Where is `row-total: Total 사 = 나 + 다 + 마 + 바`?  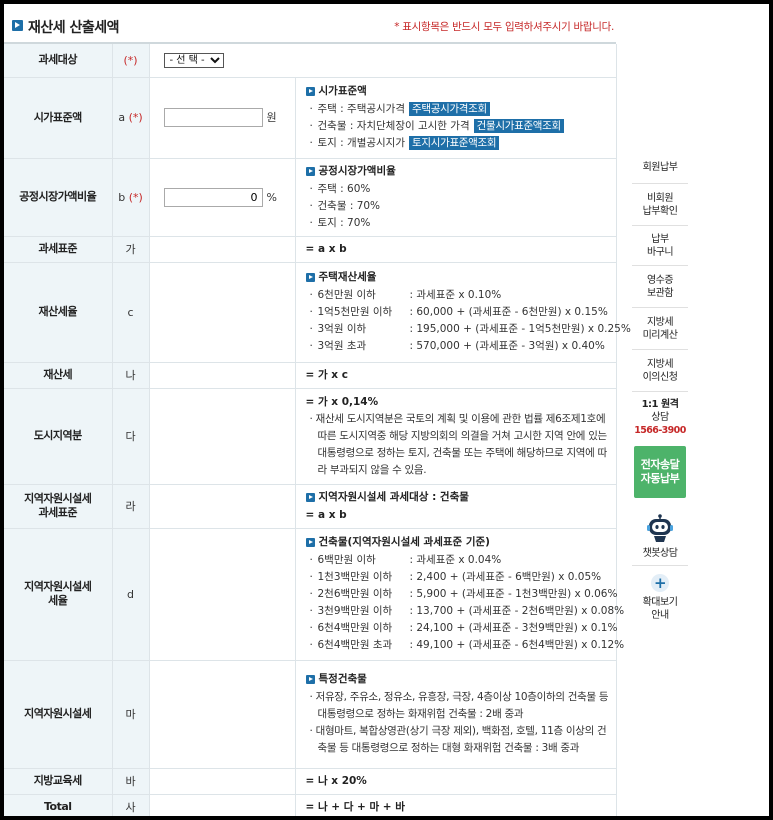 row-total: Total 사 = 나 + 다 + 마 + 바 is located at coordinates (310, 805).